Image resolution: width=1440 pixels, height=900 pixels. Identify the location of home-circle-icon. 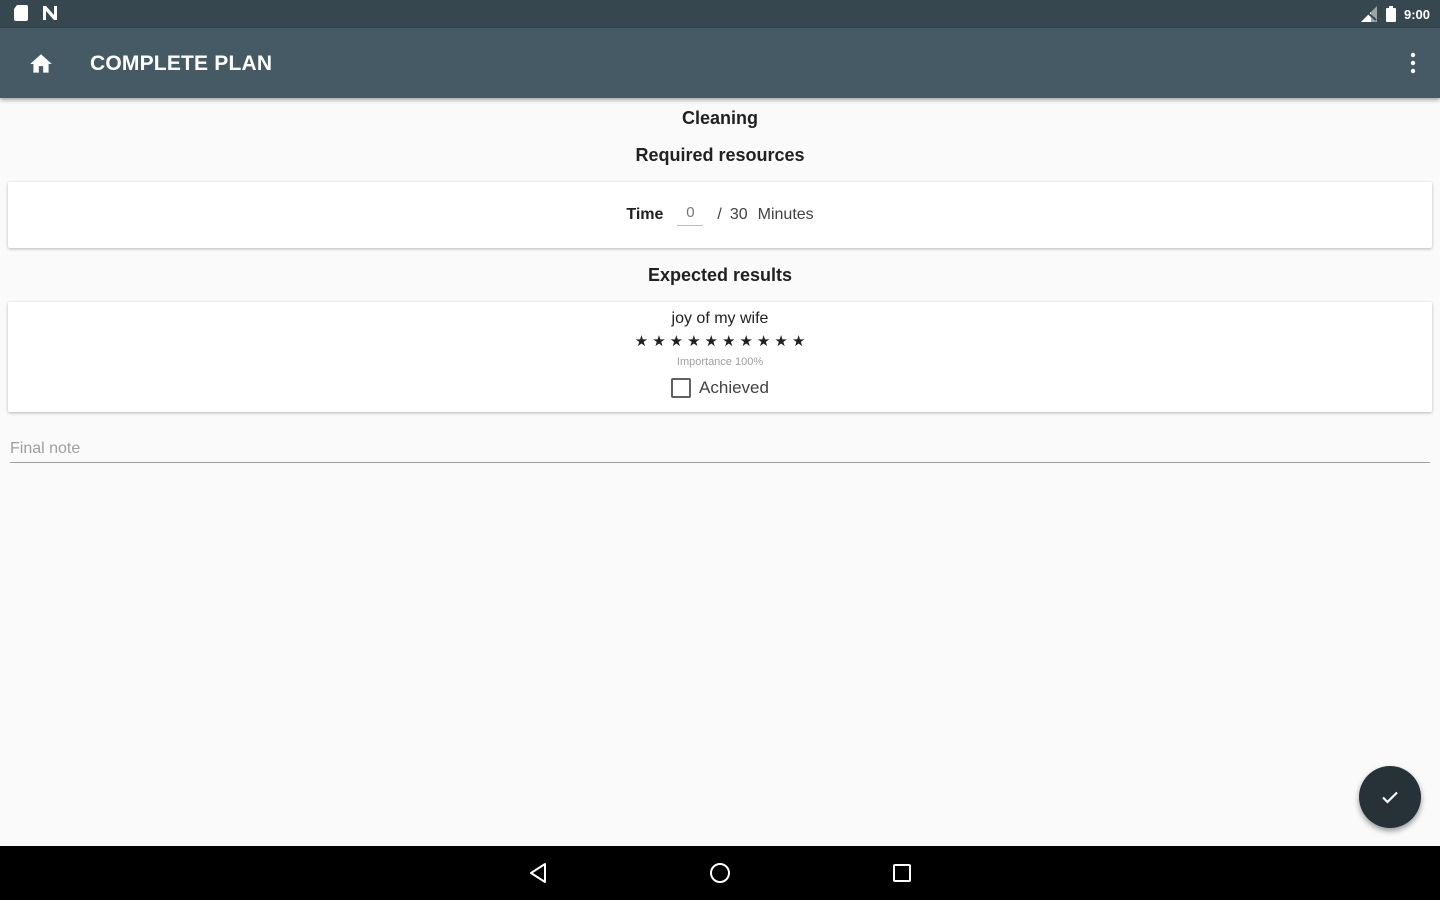
(720, 873).